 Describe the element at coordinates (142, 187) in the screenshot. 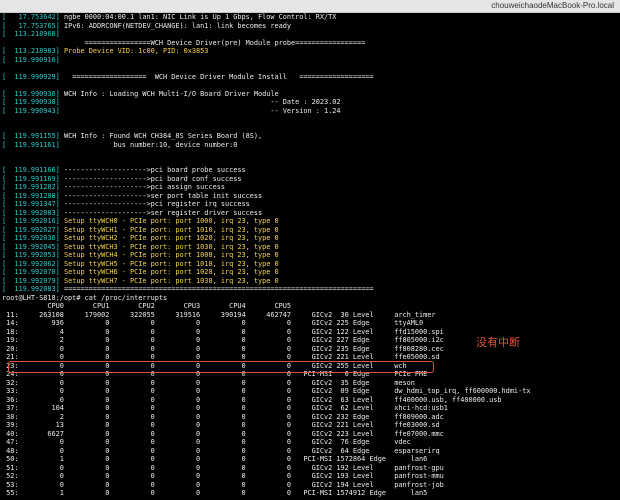

I see `log-message: -------------------->pci assign success` at that location.